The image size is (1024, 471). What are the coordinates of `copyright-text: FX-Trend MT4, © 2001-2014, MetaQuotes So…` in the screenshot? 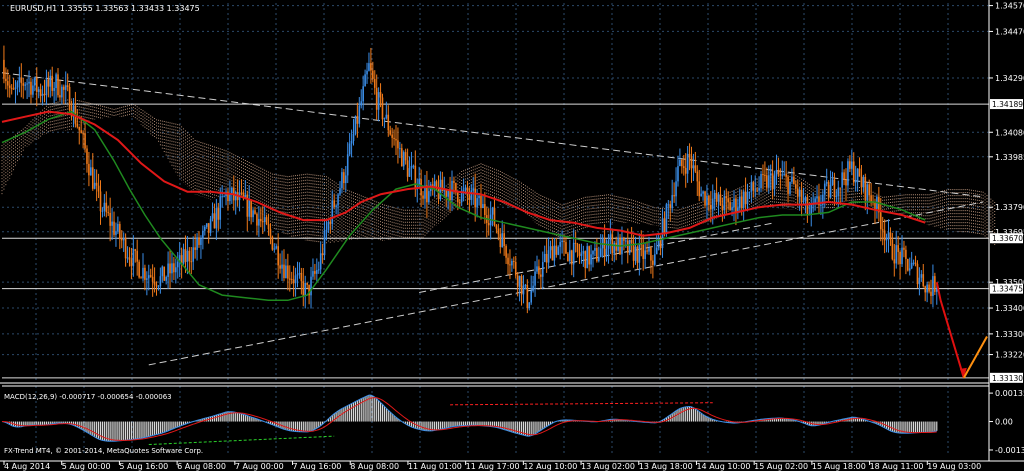 It's located at (103, 451).